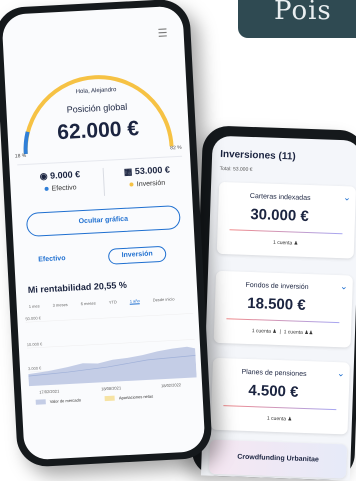 Image resolution: width=356 pixels, height=481 pixels. Describe the element at coordinates (49, 391) in the screenshot. I see `x-tick: 17/02/2021` at that location.